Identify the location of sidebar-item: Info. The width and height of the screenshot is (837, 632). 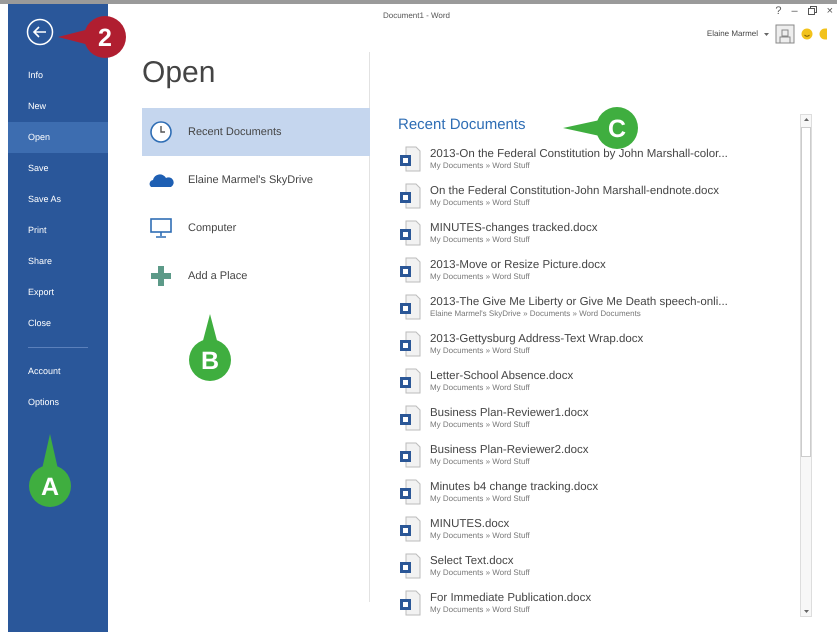
(58, 75).